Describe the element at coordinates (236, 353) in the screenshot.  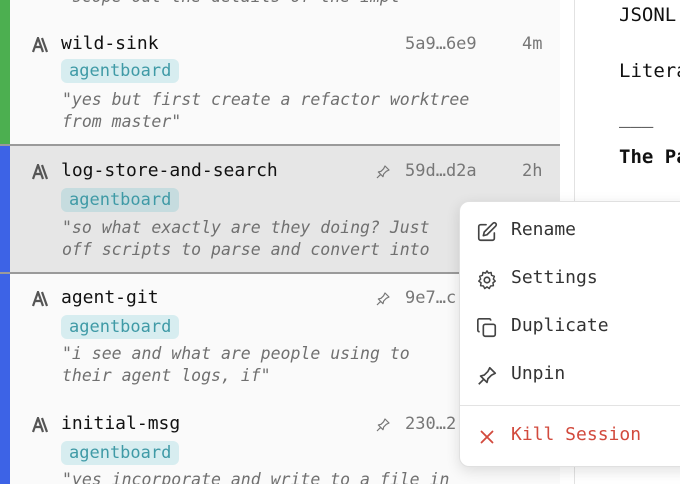
I see `session-last-message: "i see and what are people using to` at that location.